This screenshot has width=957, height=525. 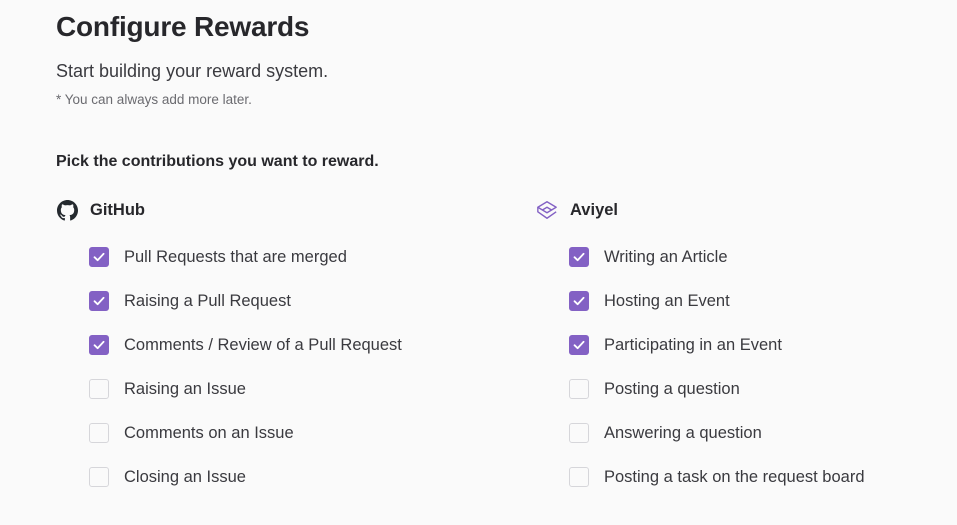 I want to click on page-note: * You can always add more later., so click(x=154, y=99).